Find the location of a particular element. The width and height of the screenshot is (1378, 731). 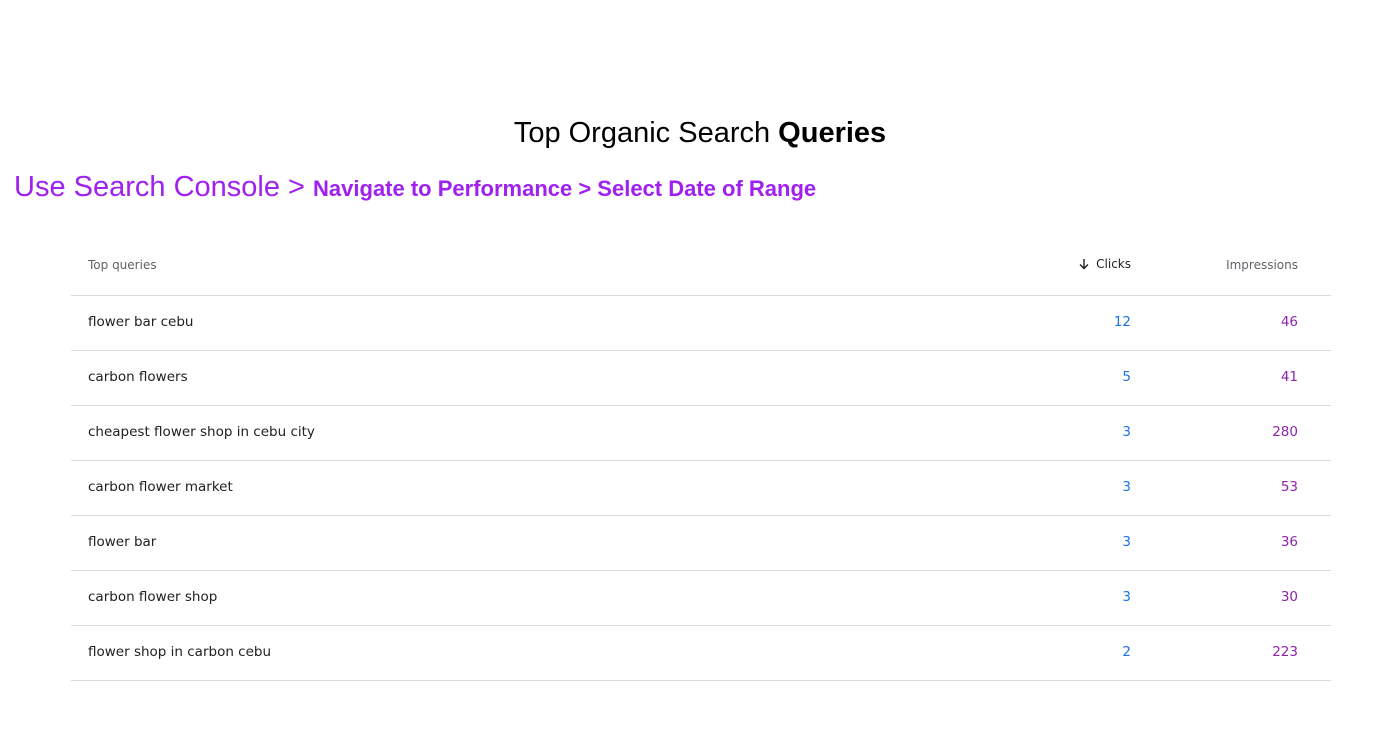

table-row: flower bar cebu 12 46 is located at coordinates (701, 323).